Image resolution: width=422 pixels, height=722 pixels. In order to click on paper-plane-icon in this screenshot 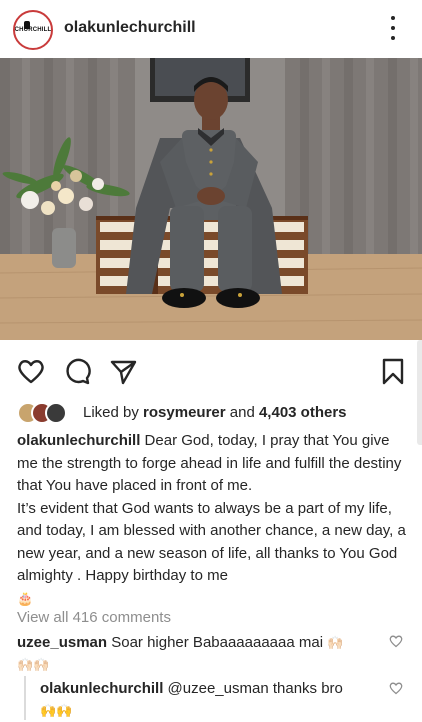, I will do `click(123, 371)`.